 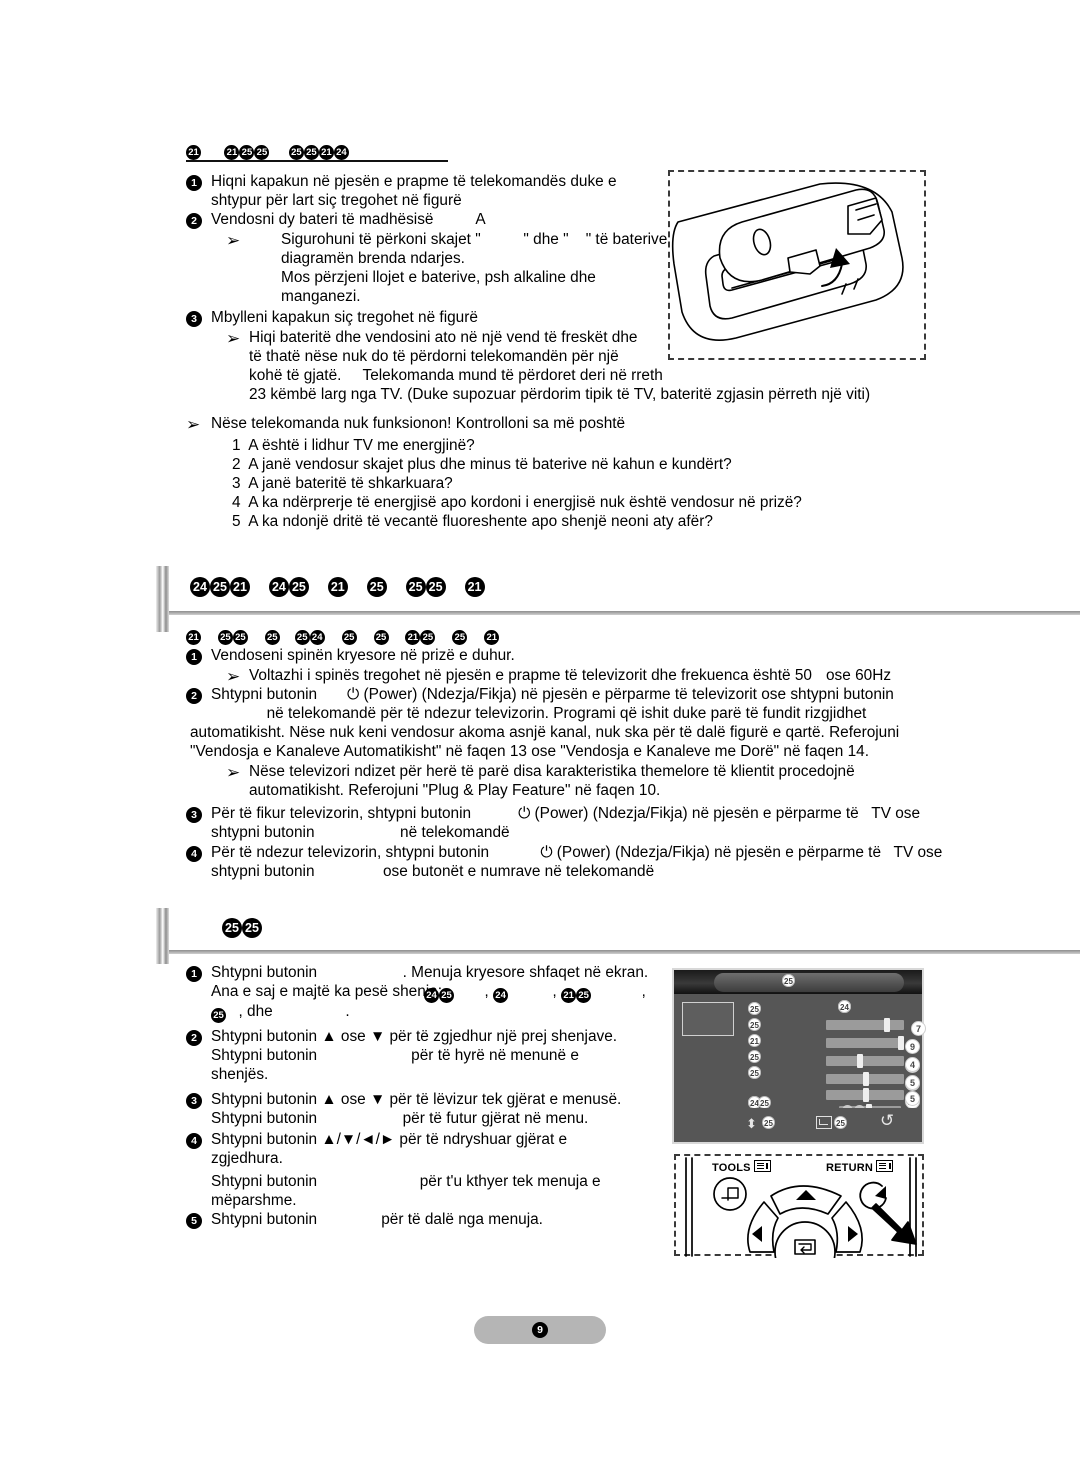 I want to click on return-button-label: RETURN, so click(x=860, y=1167).